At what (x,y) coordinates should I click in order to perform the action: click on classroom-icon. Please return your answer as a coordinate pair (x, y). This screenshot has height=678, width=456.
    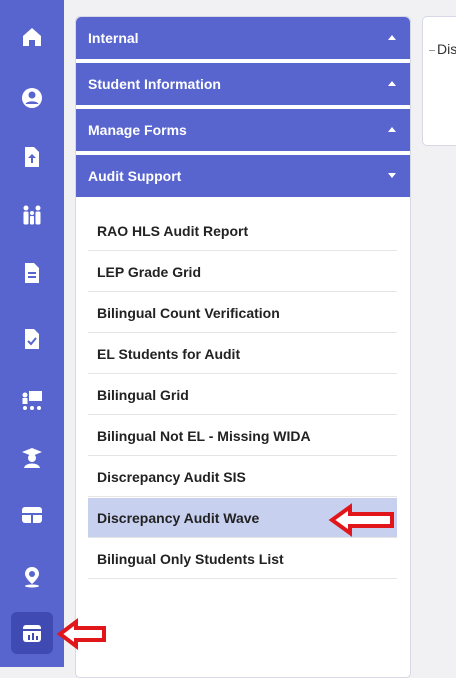
    Looking at the image, I should click on (32, 401).